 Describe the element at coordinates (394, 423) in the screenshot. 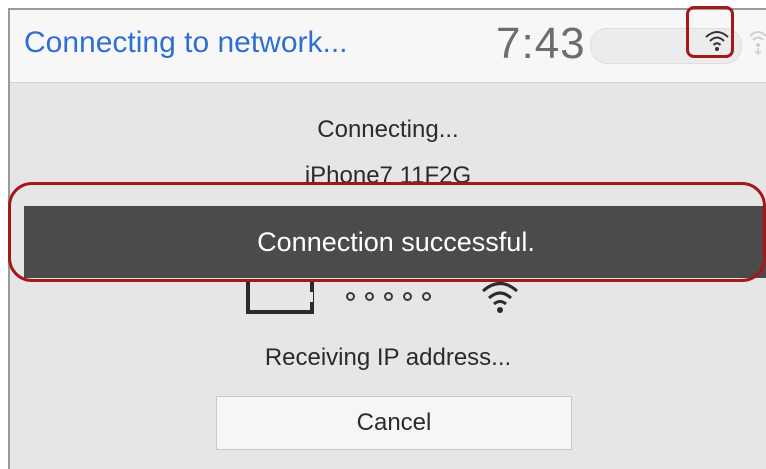

I see `cancel-button: Cancel` at that location.